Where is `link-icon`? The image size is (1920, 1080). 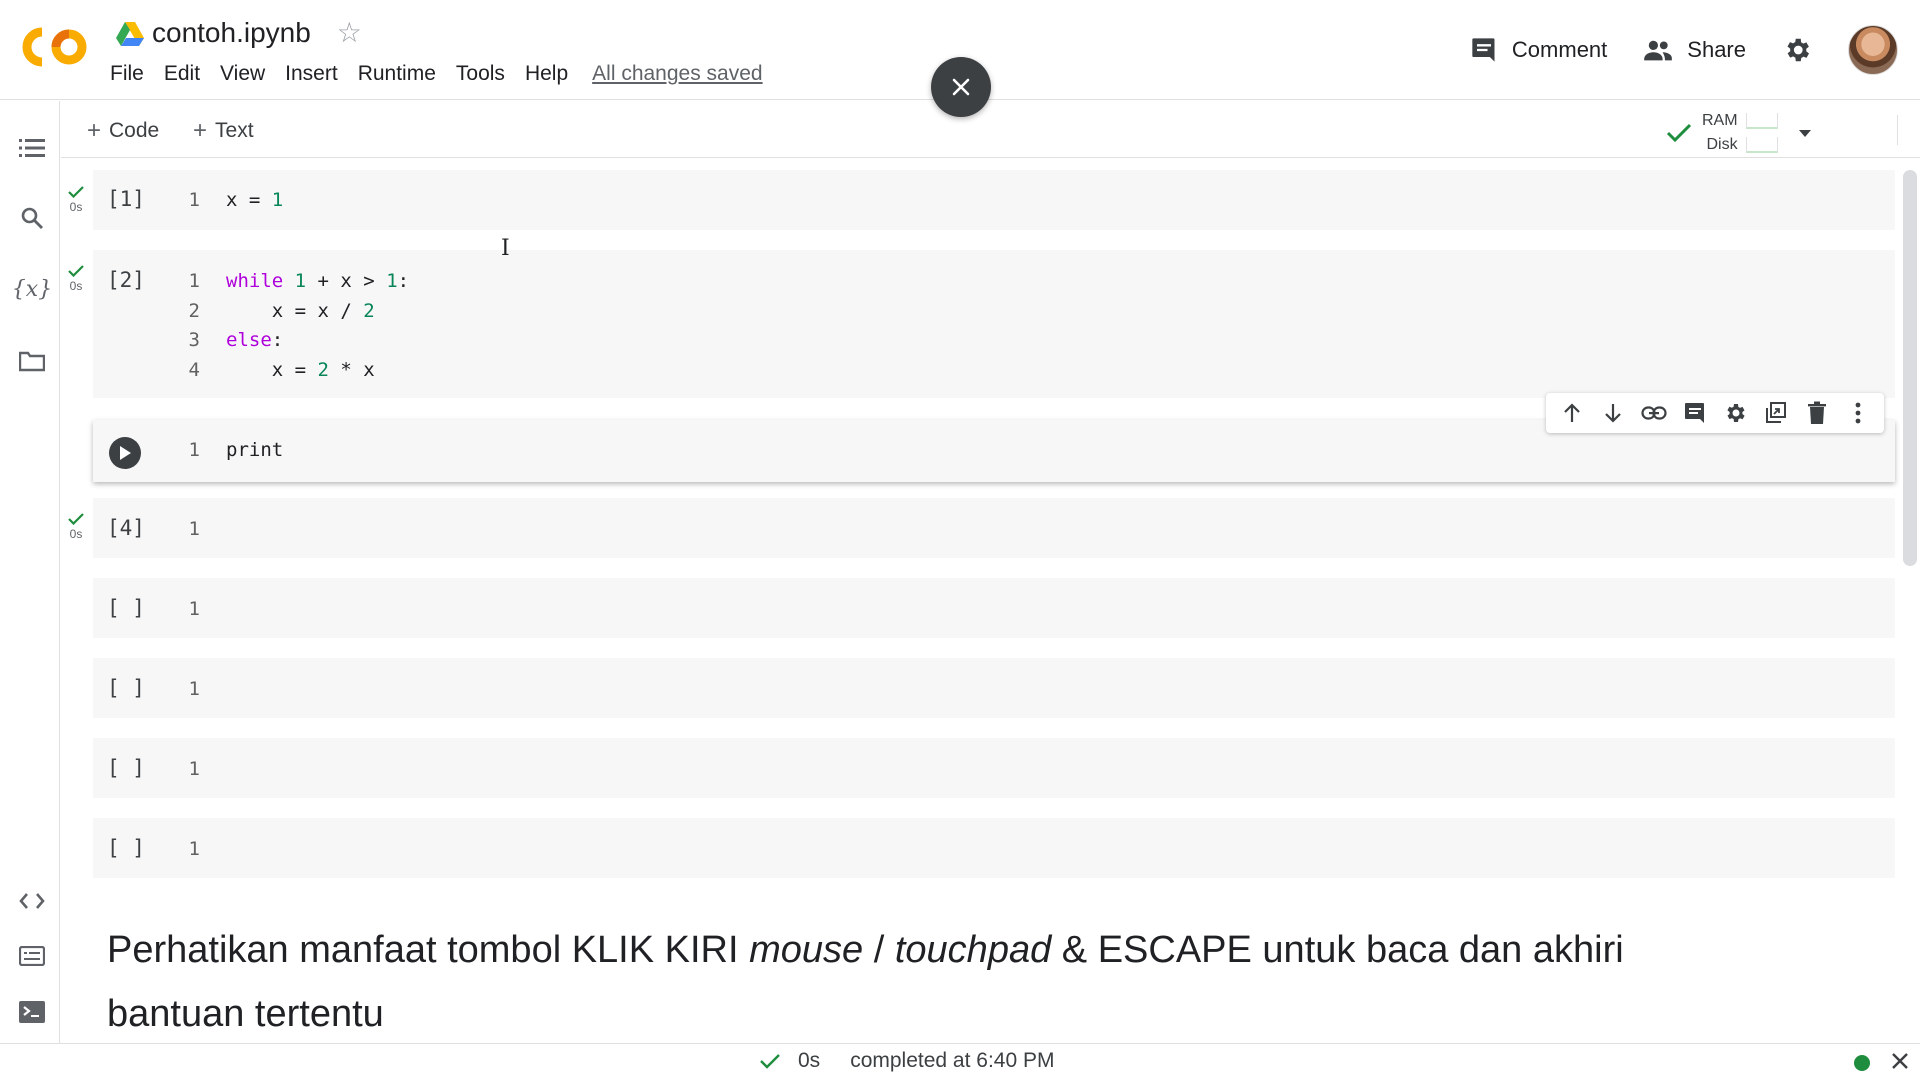 link-icon is located at coordinates (1654, 413).